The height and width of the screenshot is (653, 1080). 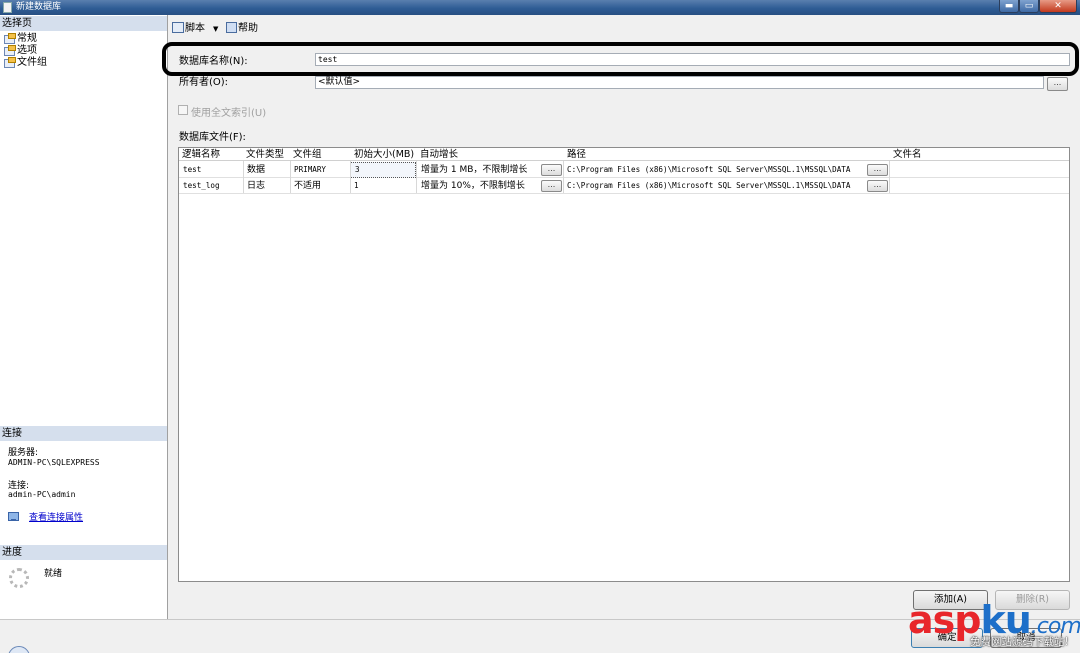 What do you see at coordinates (183, 110) in the screenshot?
I see `fulltext-checkbox` at bounding box center [183, 110].